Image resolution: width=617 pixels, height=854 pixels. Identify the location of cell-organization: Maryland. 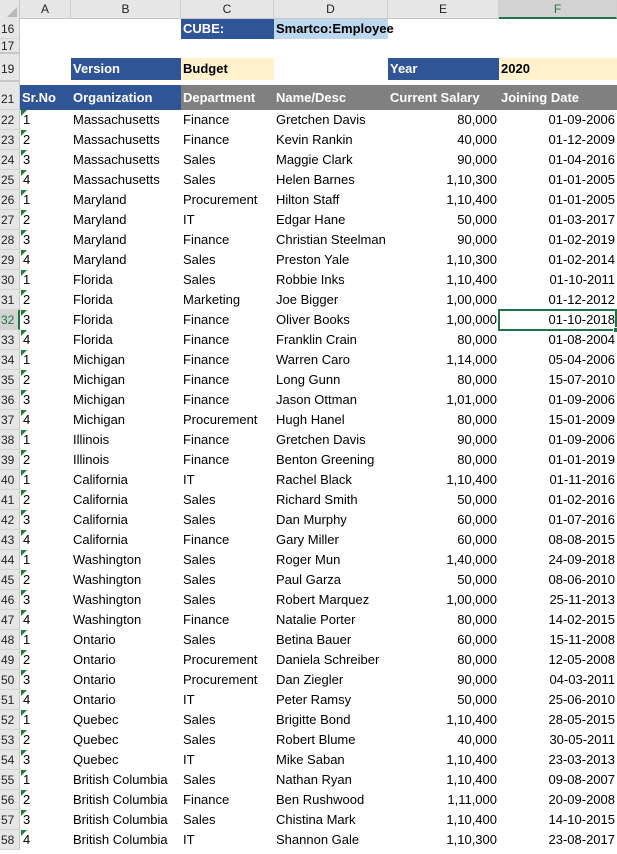
(126, 260).